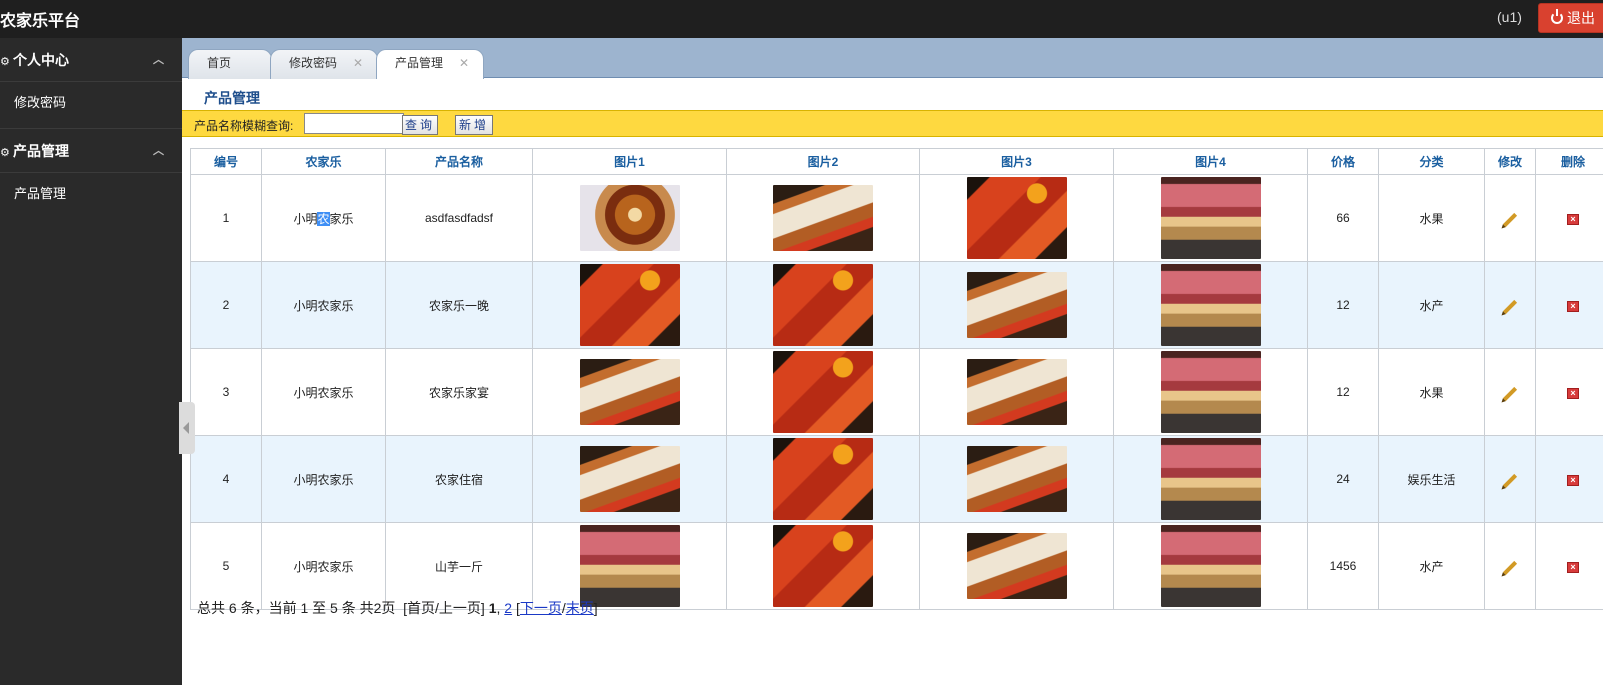 The width and height of the screenshot is (1603, 685). I want to click on pagination-first-prev: [首页/上一页], so click(444, 608).